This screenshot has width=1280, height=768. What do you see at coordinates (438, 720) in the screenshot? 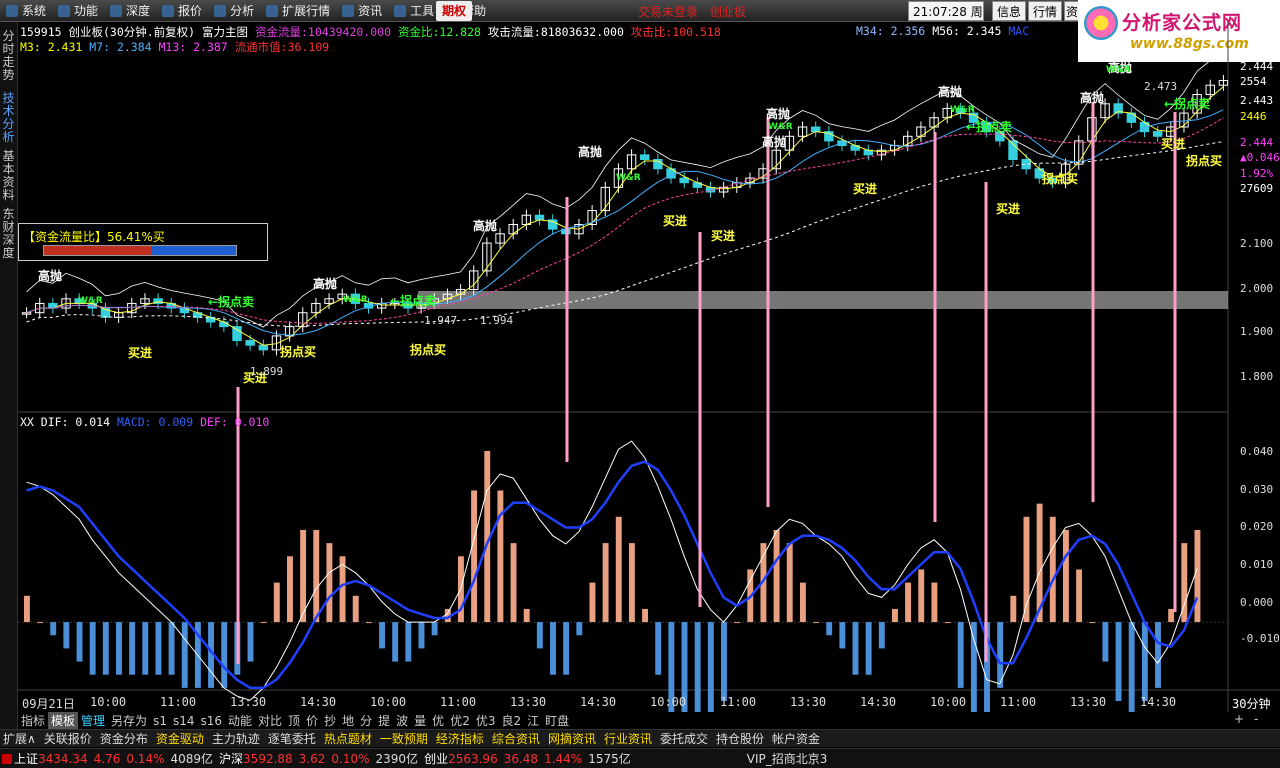
I see `indicator-tab-17: 优` at bounding box center [438, 720].